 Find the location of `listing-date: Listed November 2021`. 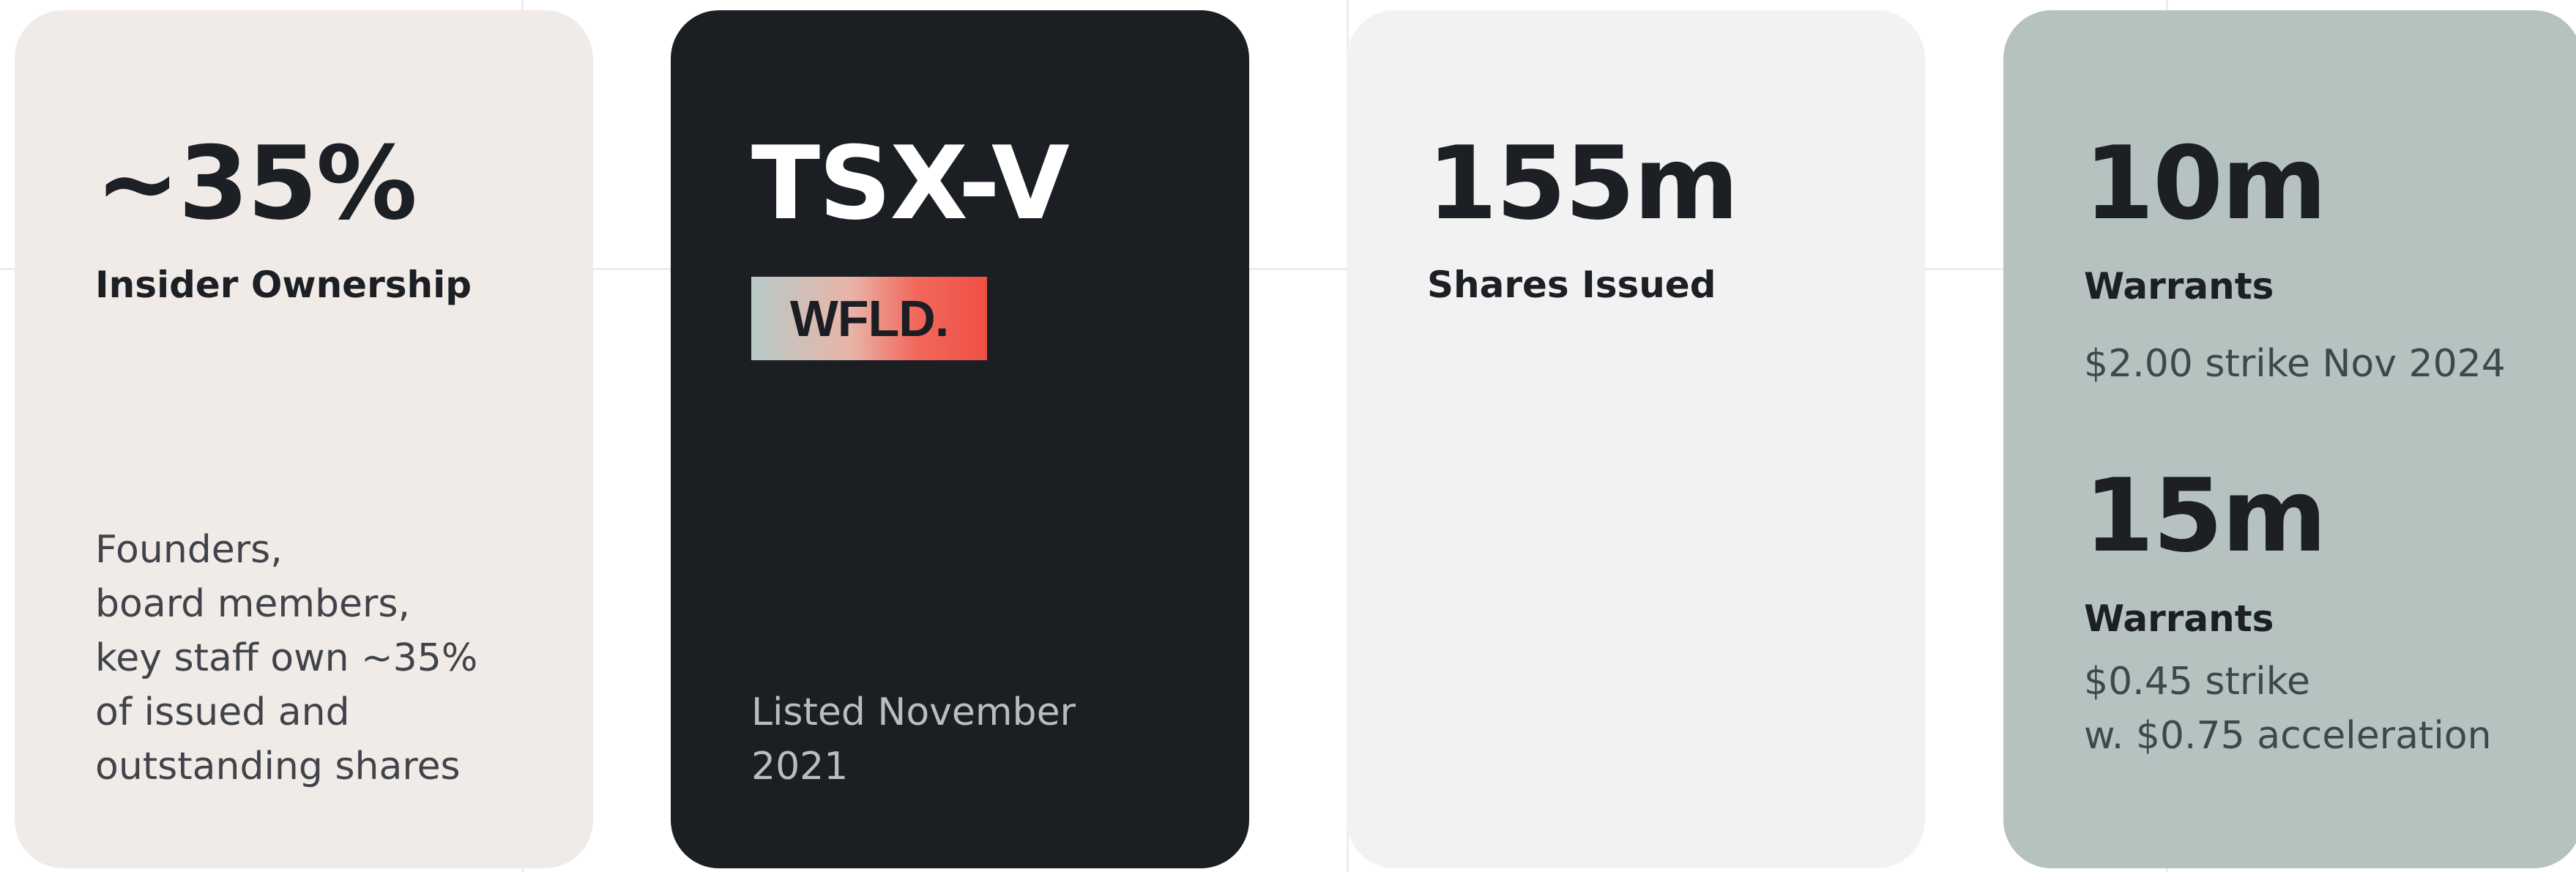

listing-date: Listed November 2021 is located at coordinates (913, 739).